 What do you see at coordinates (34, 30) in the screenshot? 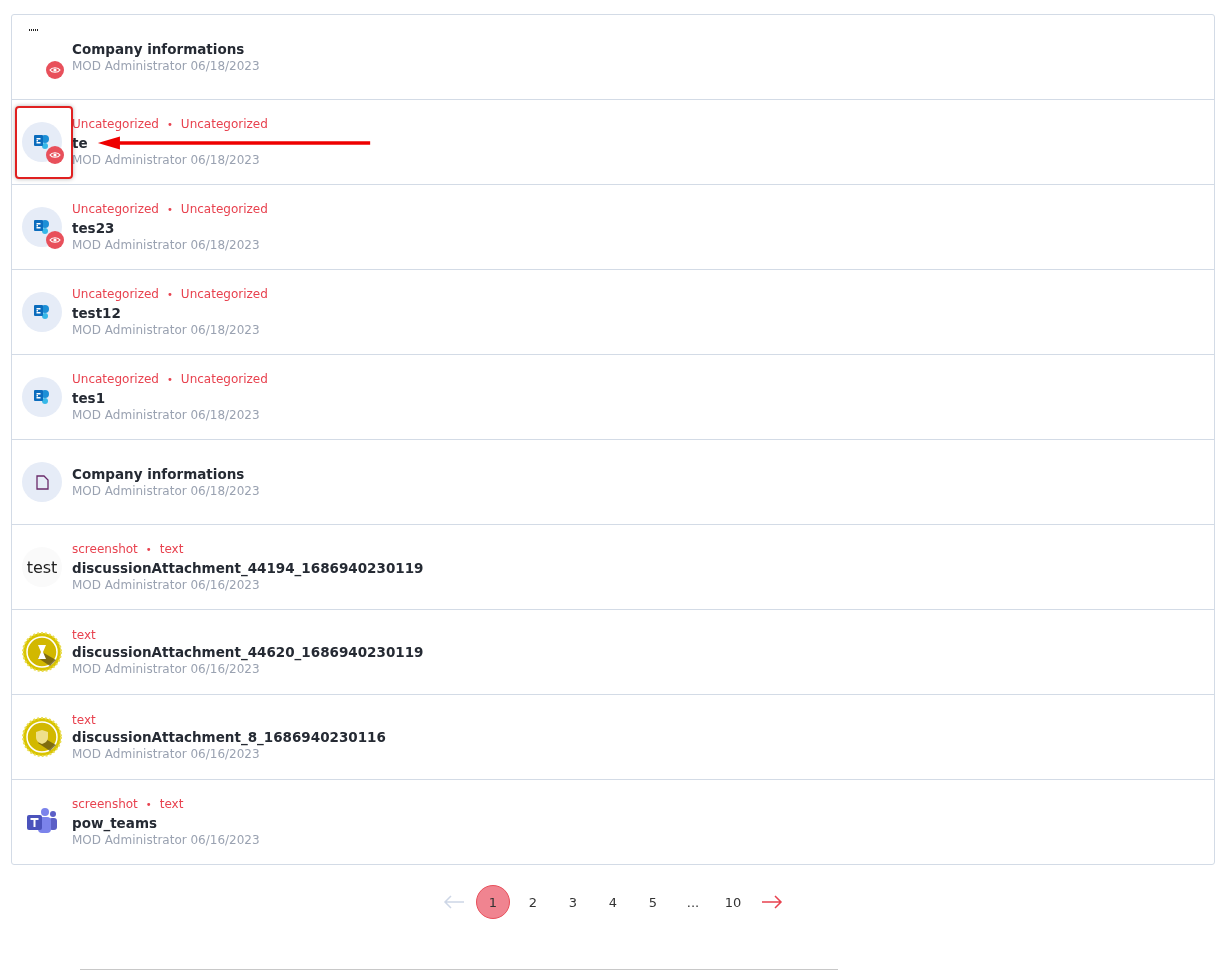
I see `dotted-line-icon` at bounding box center [34, 30].